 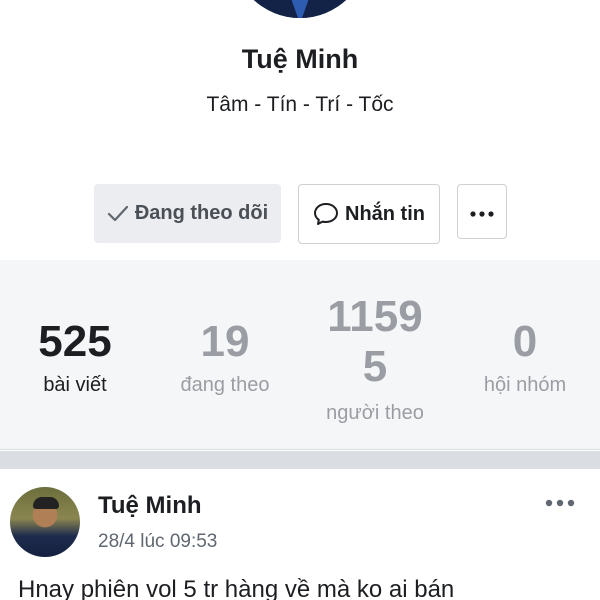 What do you see at coordinates (375, 316) in the screenshot?
I see `stat-followers-value-line1: 1159` at bounding box center [375, 316].